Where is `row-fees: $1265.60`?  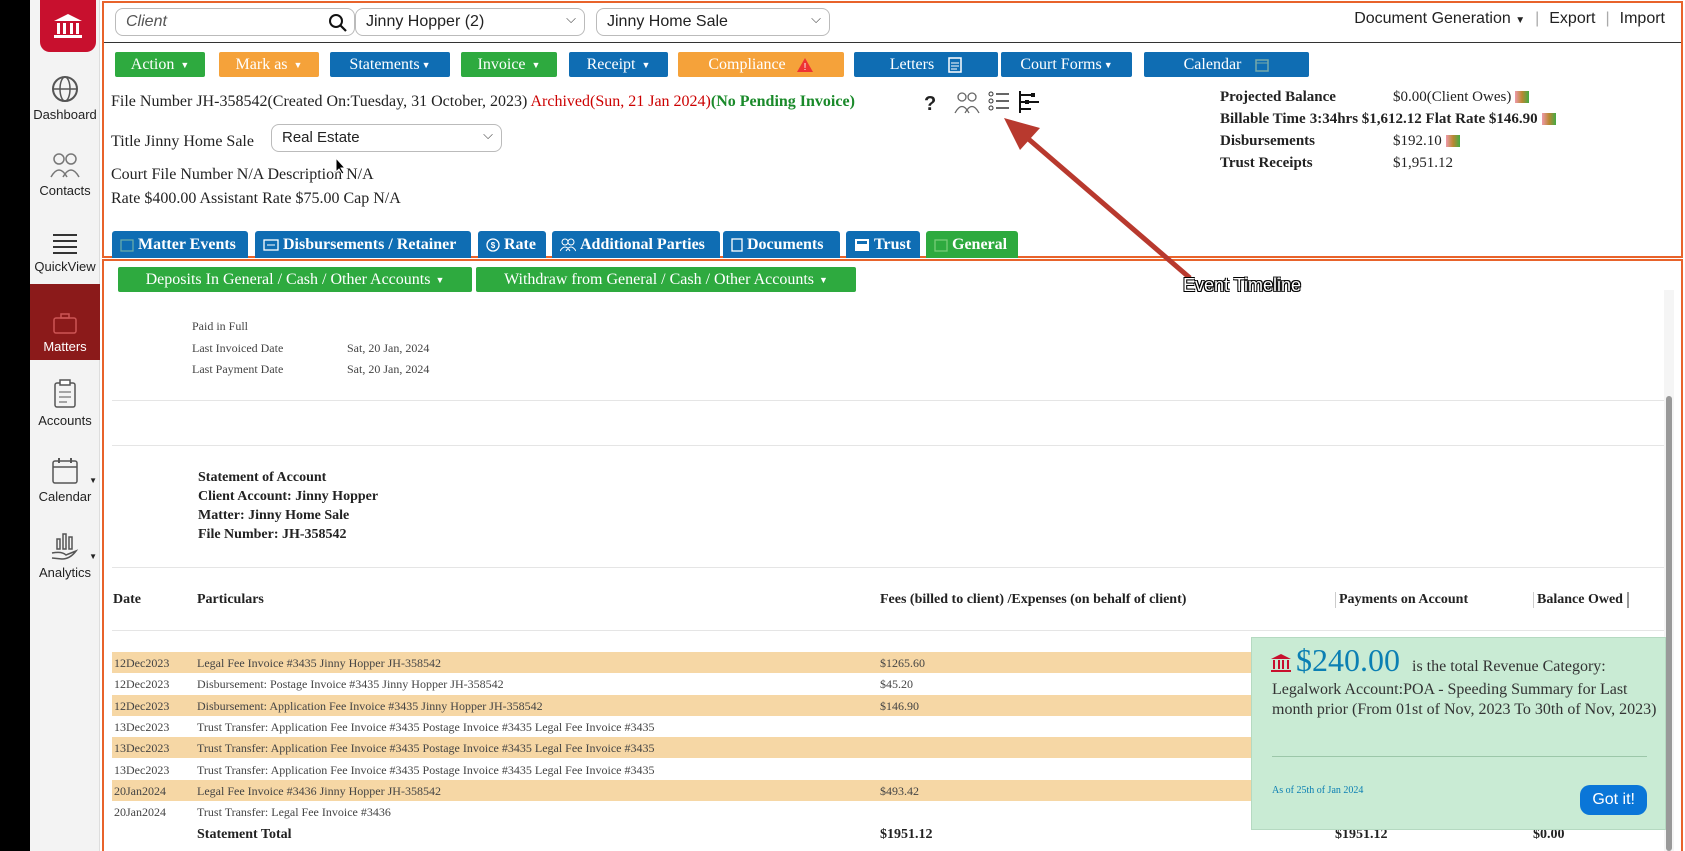
row-fees: $1265.60 is located at coordinates (902, 663).